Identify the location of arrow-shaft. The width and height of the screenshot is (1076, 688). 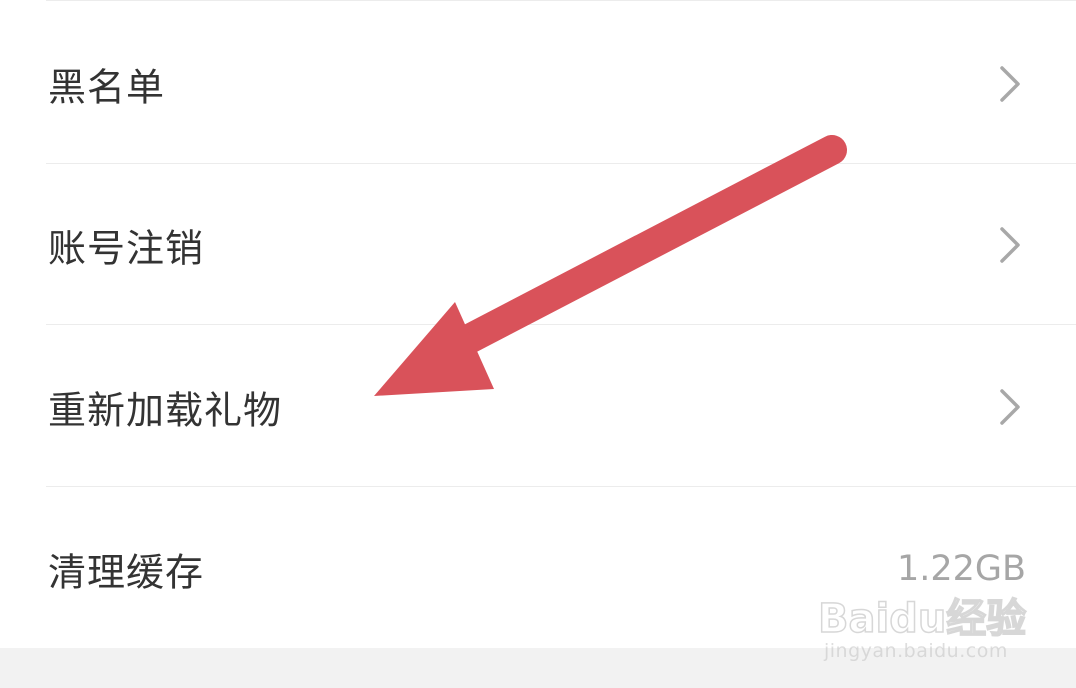
(640, 250).